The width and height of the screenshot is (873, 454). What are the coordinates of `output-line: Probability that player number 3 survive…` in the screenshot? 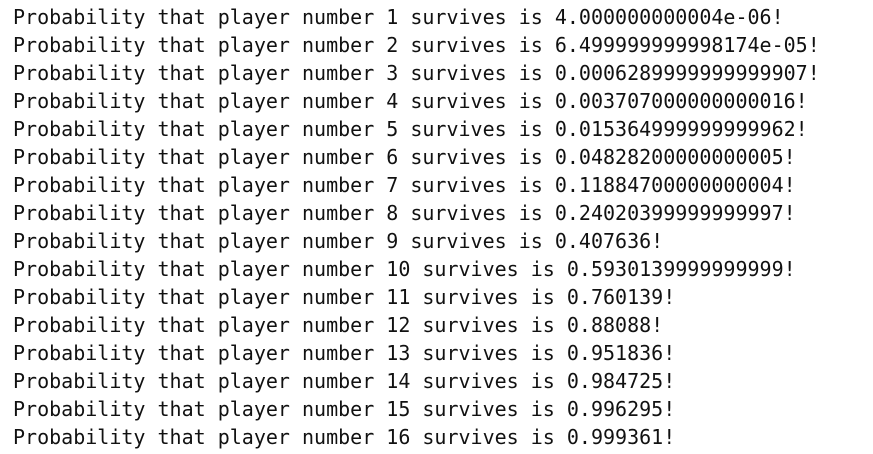 It's located at (416, 73).